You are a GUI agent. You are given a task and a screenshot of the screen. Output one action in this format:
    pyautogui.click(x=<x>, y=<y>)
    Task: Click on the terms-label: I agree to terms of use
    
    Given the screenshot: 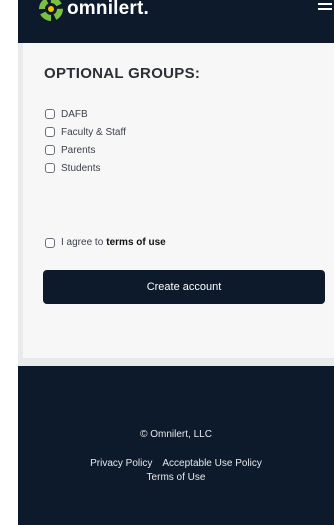 What is the action you would take?
    pyautogui.click(x=113, y=242)
    